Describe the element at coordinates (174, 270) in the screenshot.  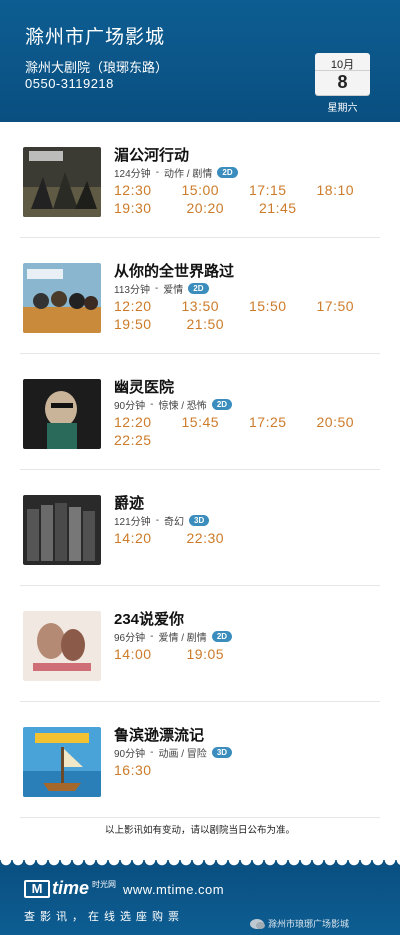
I see `movie-title: 从你的全世界路过` at that location.